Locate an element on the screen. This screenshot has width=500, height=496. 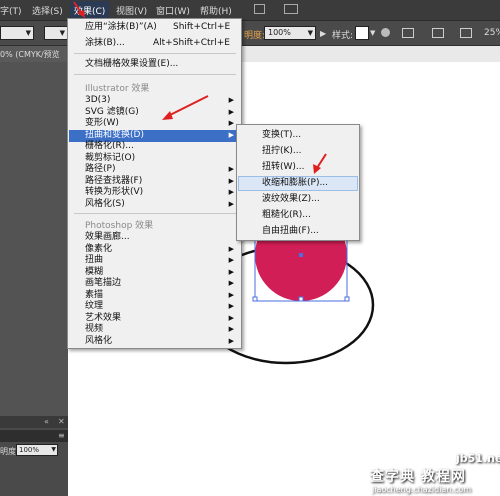
watermark-text: 查字典 教程网 is located at coordinates (418, 477).